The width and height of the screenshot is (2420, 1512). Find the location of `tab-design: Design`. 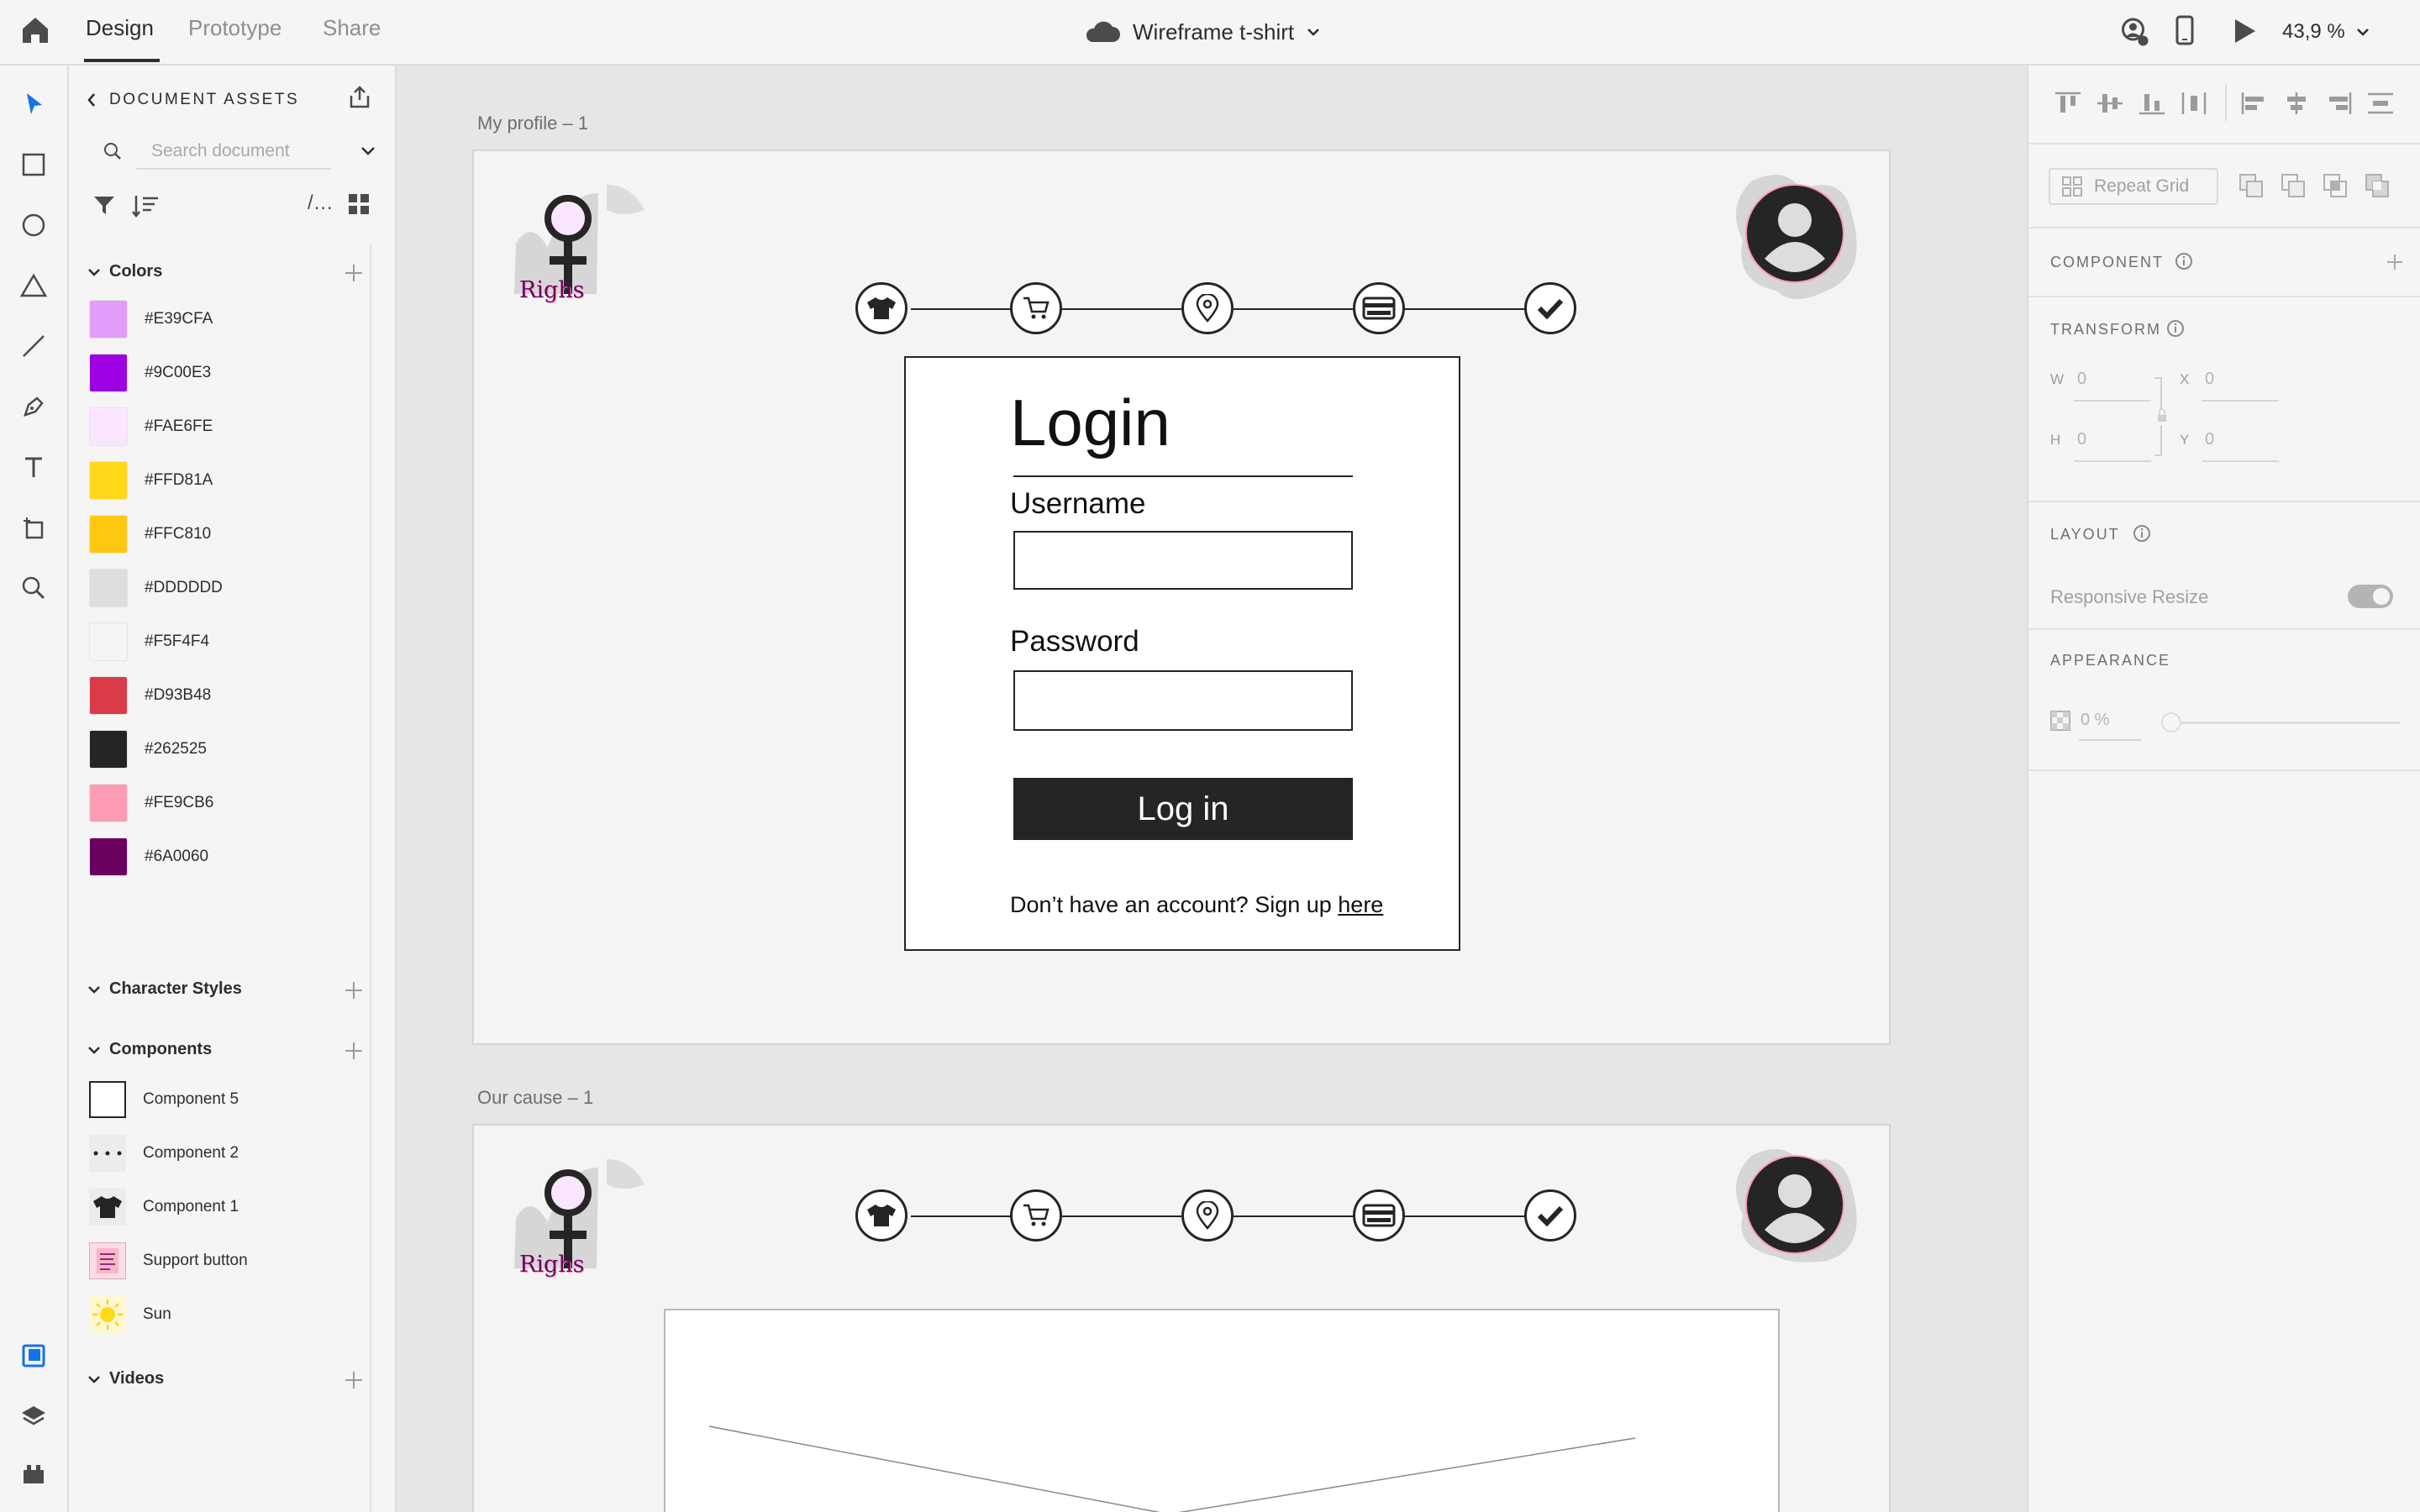

tab-design: Design is located at coordinates (120, 32).